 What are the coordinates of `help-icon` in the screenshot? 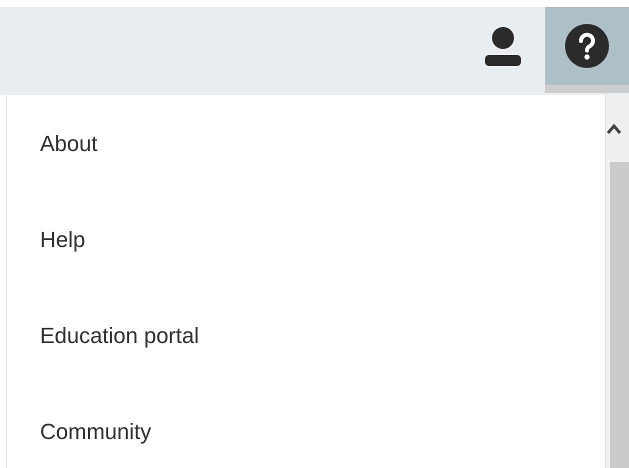 It's located at (587, 46).